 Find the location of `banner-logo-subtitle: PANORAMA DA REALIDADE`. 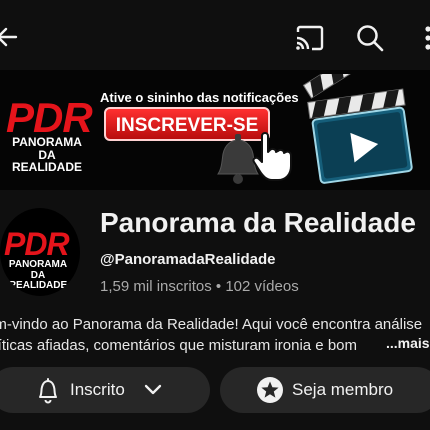

banner-logo-subtitle: PANORAMA DA REALIDADE is located at coordinates (47, 155).